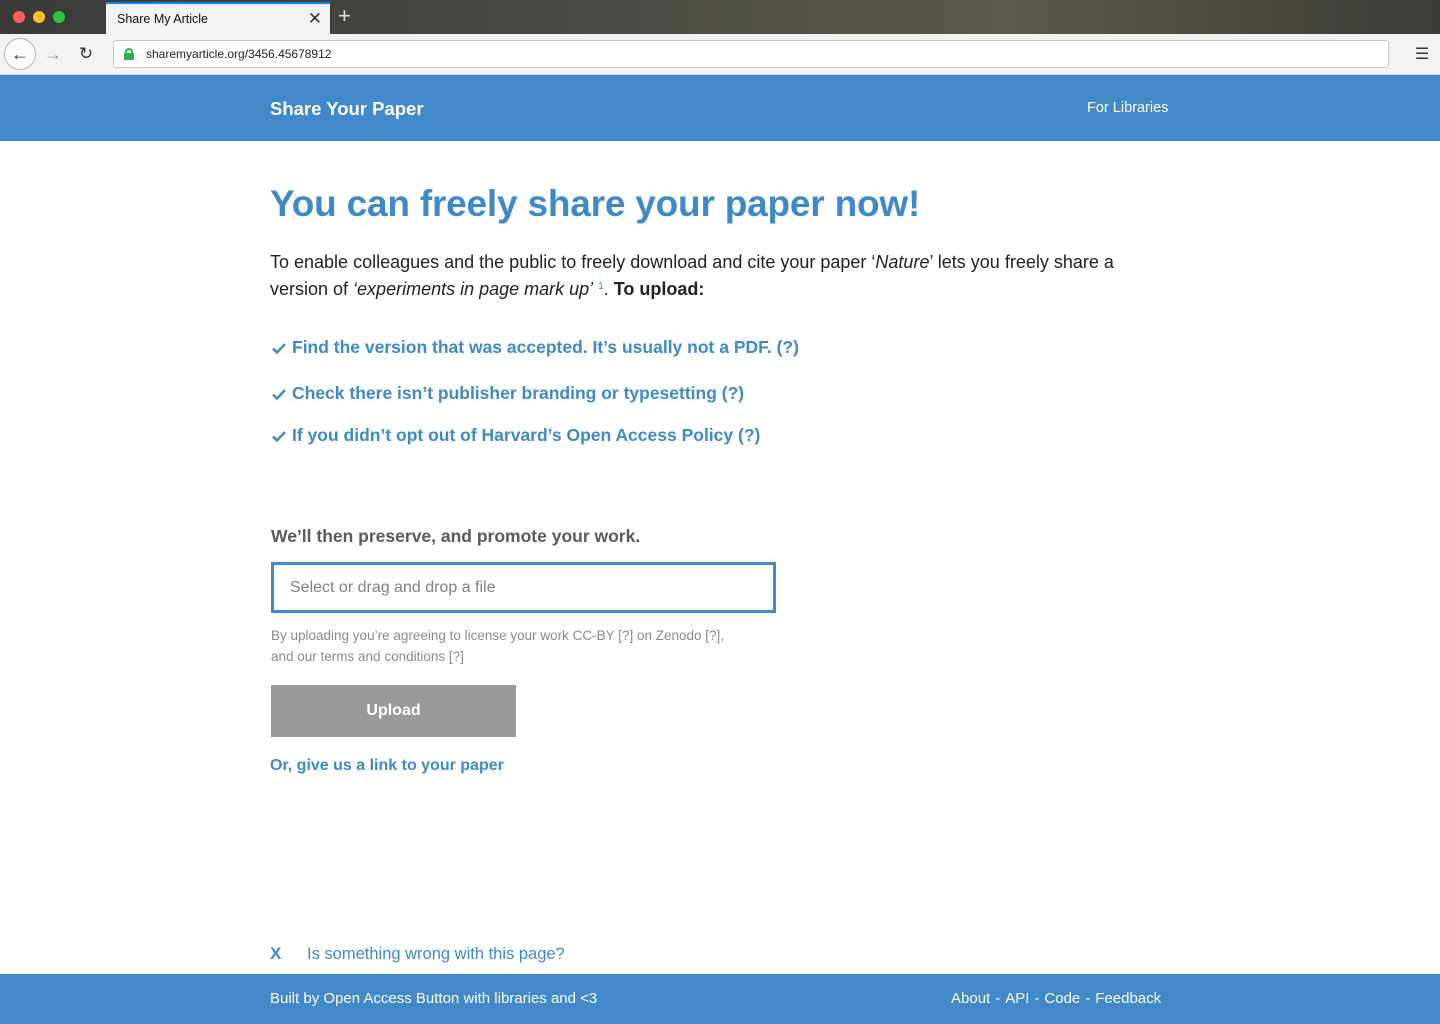 This screenshot has width=1440, height=1024. What do you see at coordinates (59, 17) in the screenshot?
I see `maximize-window-button` at bounding box center [59, 17].